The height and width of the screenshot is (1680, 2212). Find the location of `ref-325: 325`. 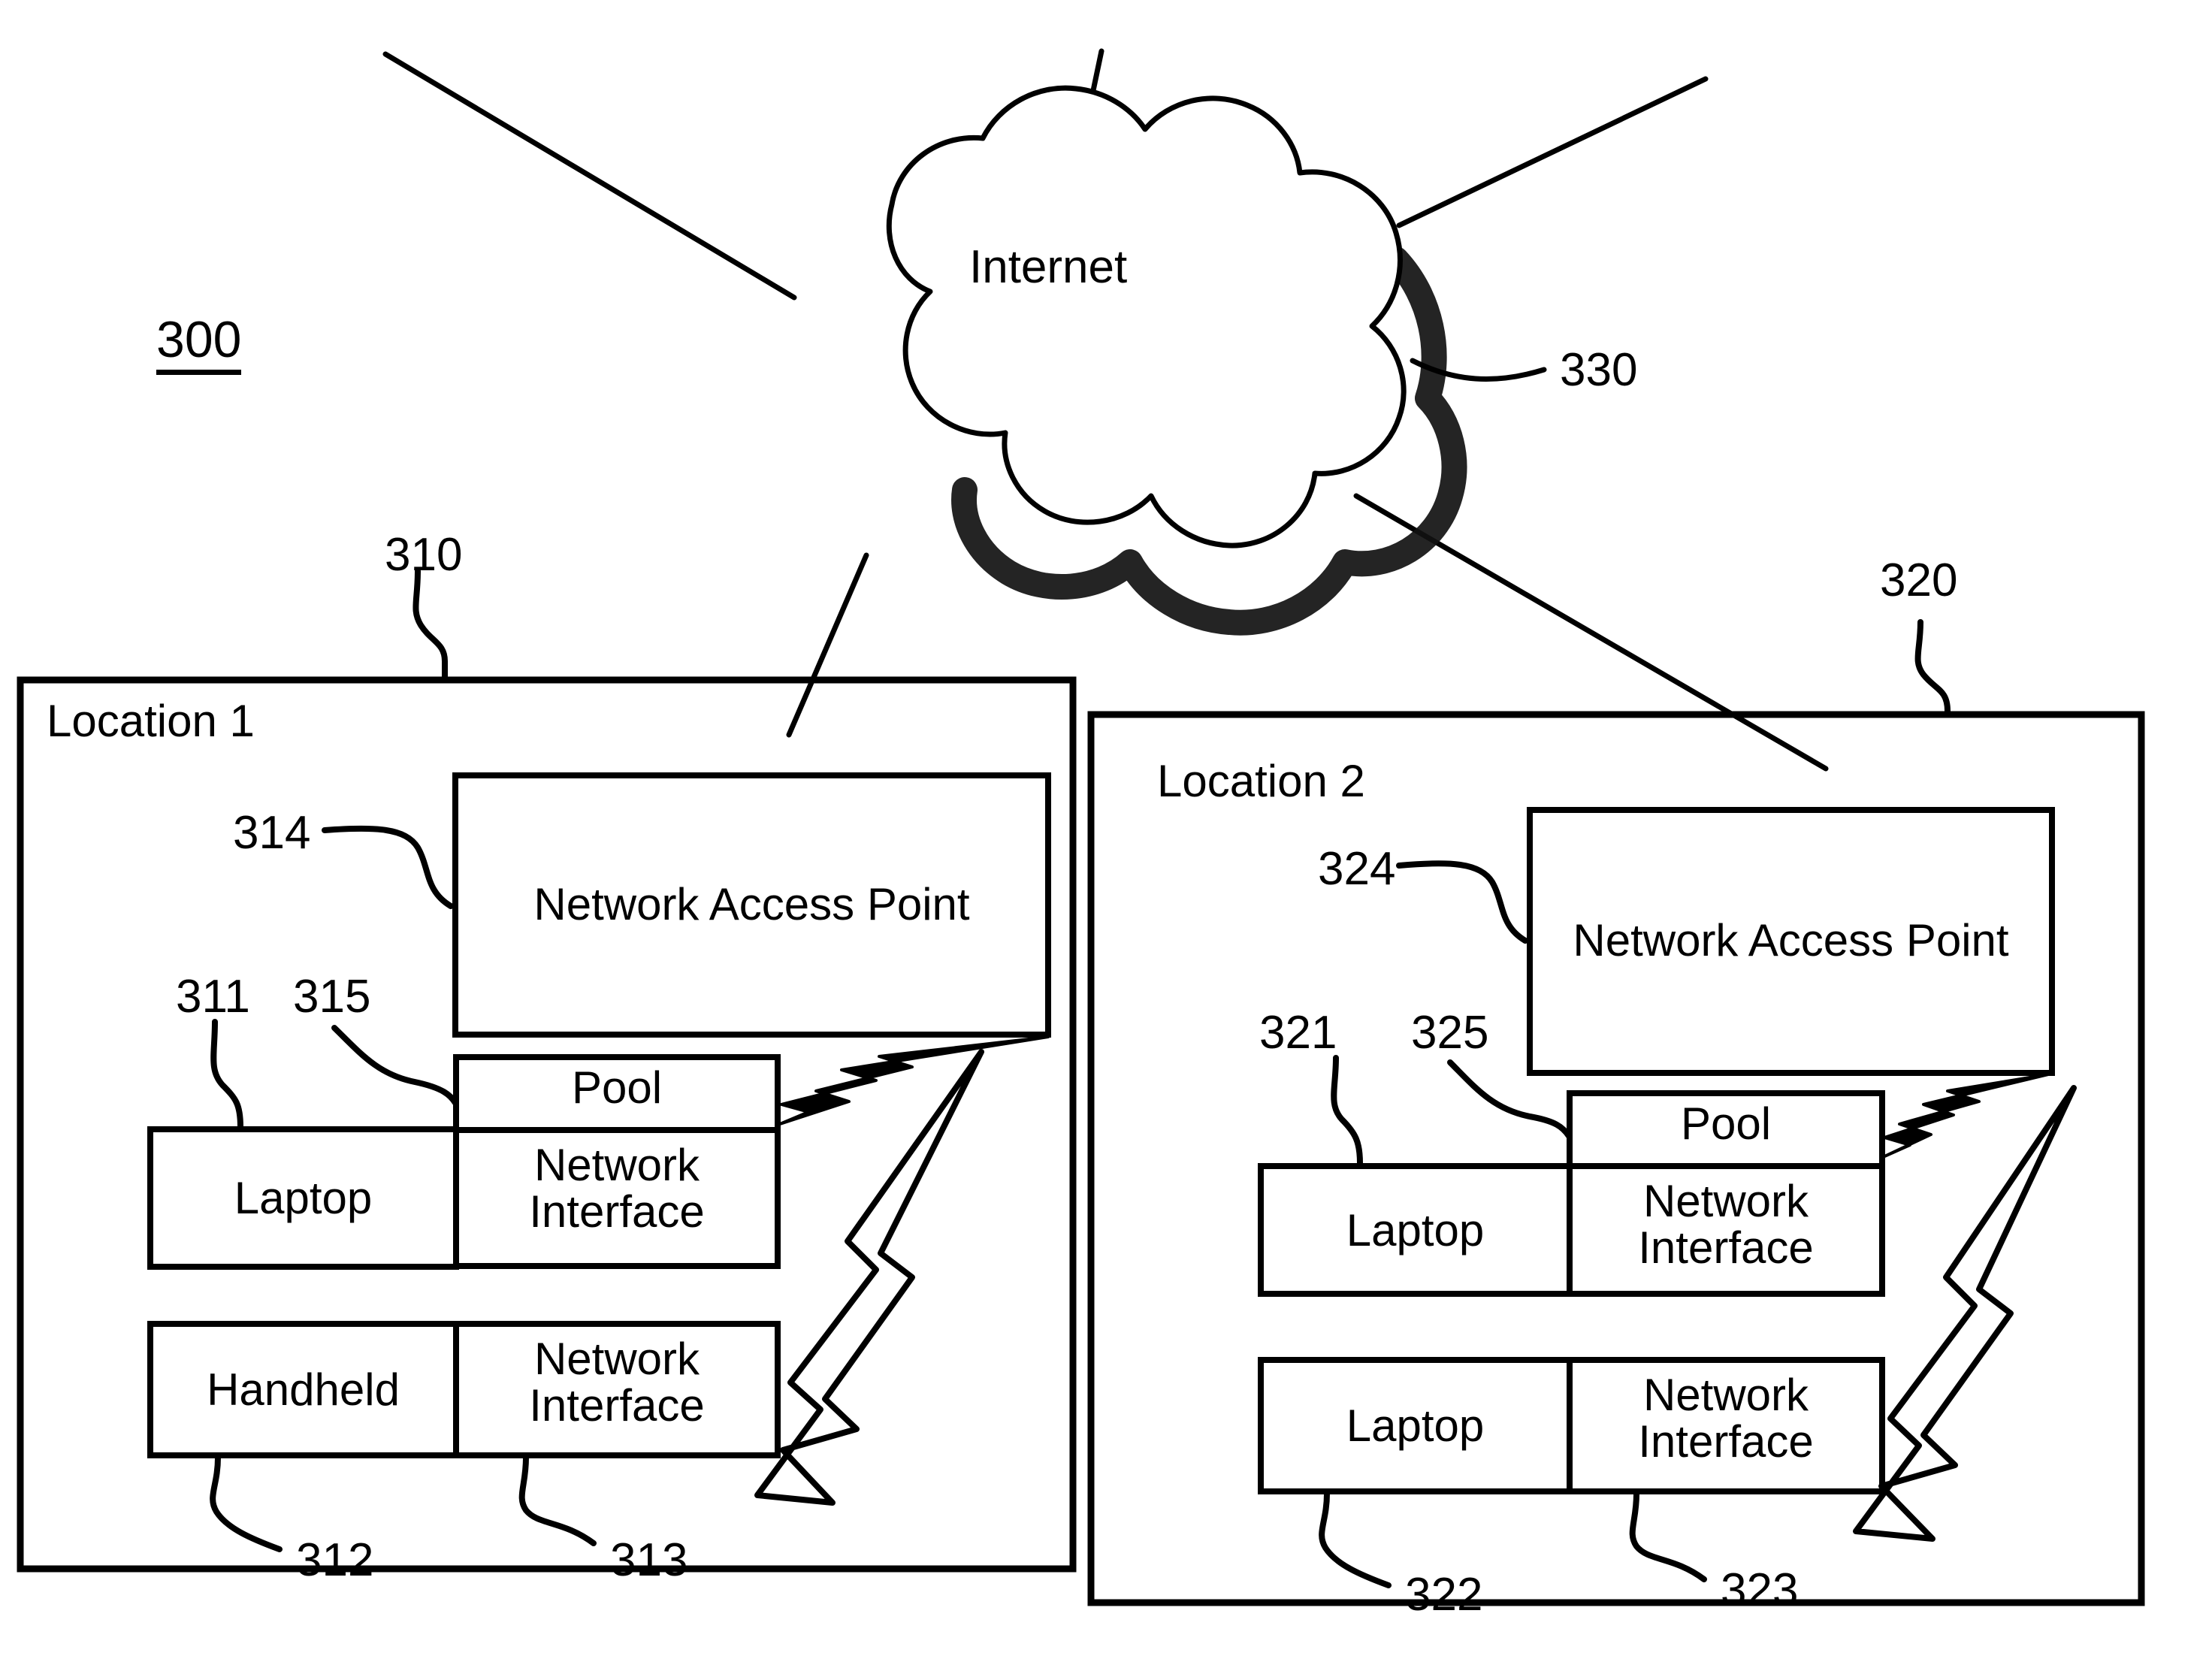

ref-325: 325 is located at coordinates (1450, 1033).